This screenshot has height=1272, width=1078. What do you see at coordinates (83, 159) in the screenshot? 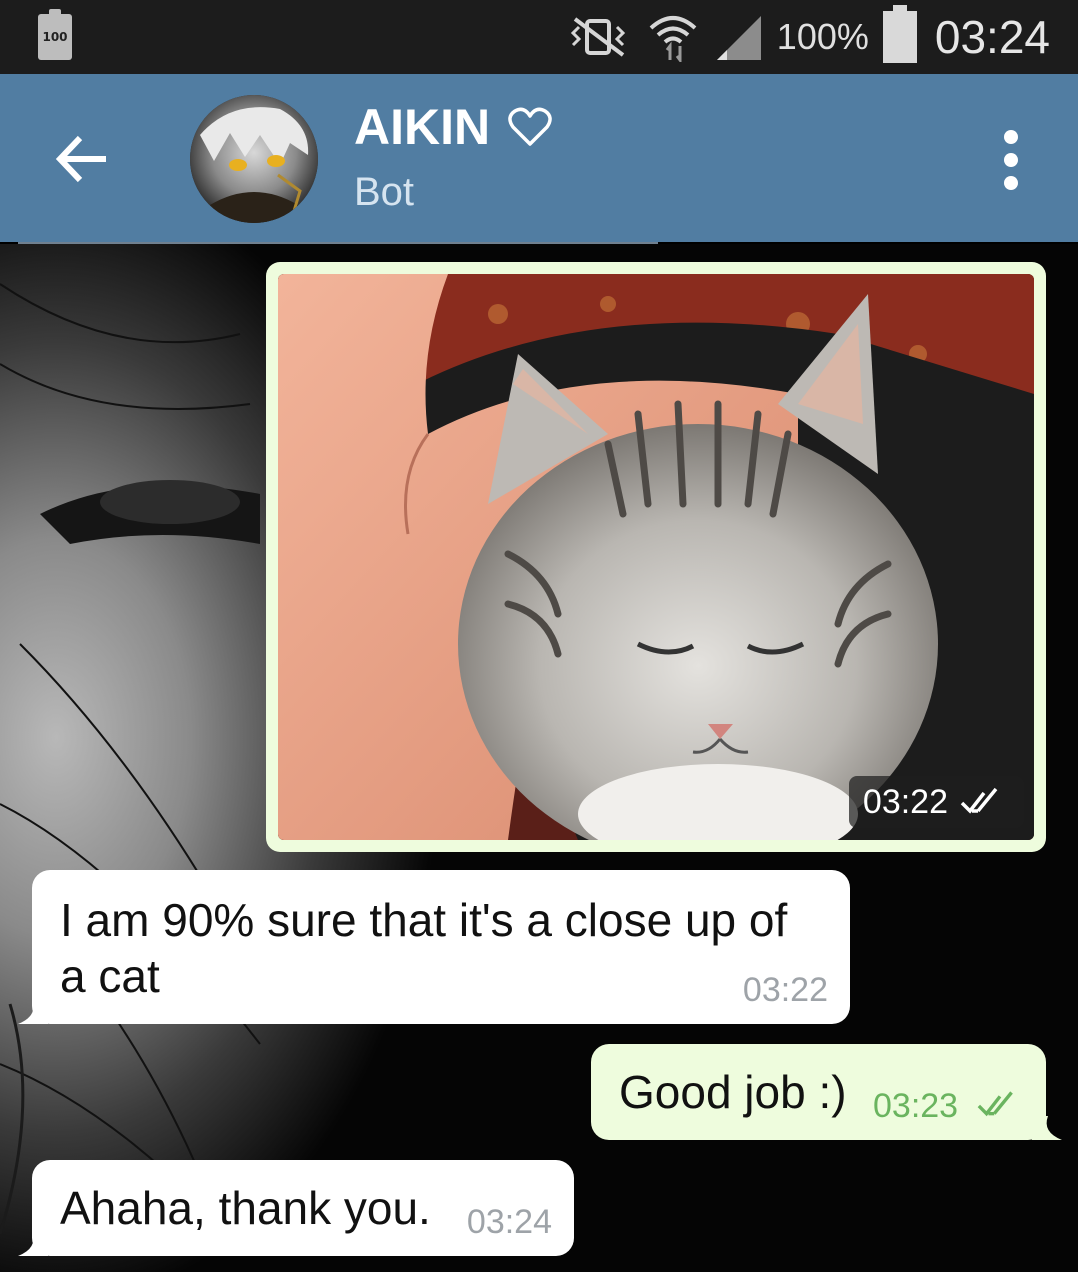
I see `back-arrow-icon` at bounding box center [83, 159].